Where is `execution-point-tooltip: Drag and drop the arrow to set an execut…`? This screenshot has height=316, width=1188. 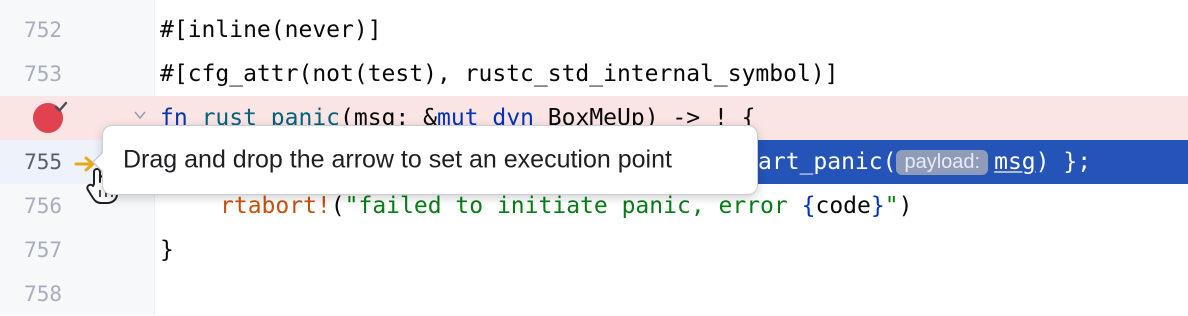 execution-point-tooltip: Drag and drop the arrow to set an execut… is located at coordinates (425, 160).